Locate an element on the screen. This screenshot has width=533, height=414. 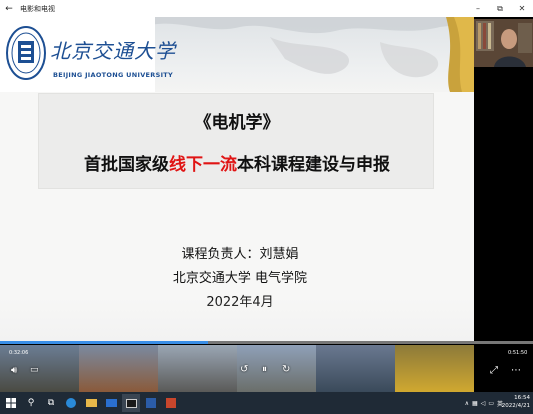
player-overlay is located at coordinates (237, 319).